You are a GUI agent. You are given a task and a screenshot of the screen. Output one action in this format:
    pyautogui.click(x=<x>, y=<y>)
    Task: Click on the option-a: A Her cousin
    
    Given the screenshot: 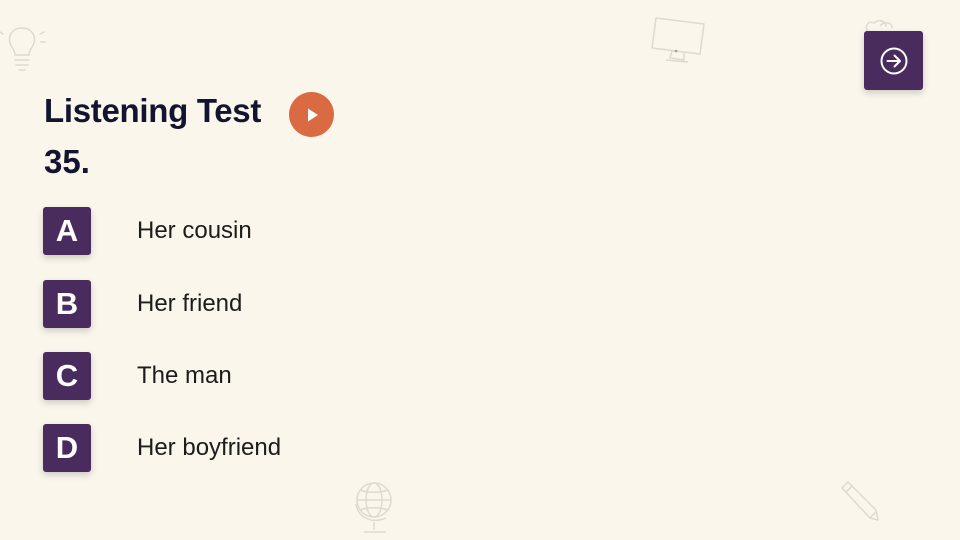 What is the action you would take?
    pyautogui.click(x=147, y=231)
    